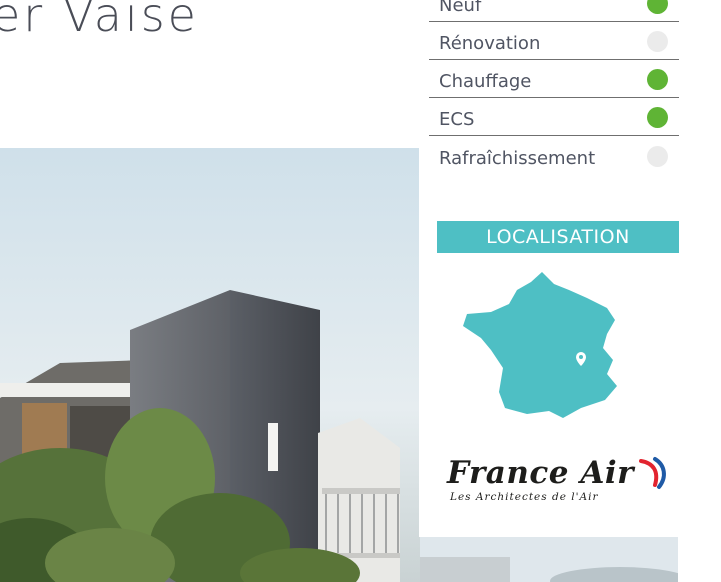  Describe the element at coordinates (517, 158) in the screenshot. I see `criteria-label: Rafraîchissement` at that location.